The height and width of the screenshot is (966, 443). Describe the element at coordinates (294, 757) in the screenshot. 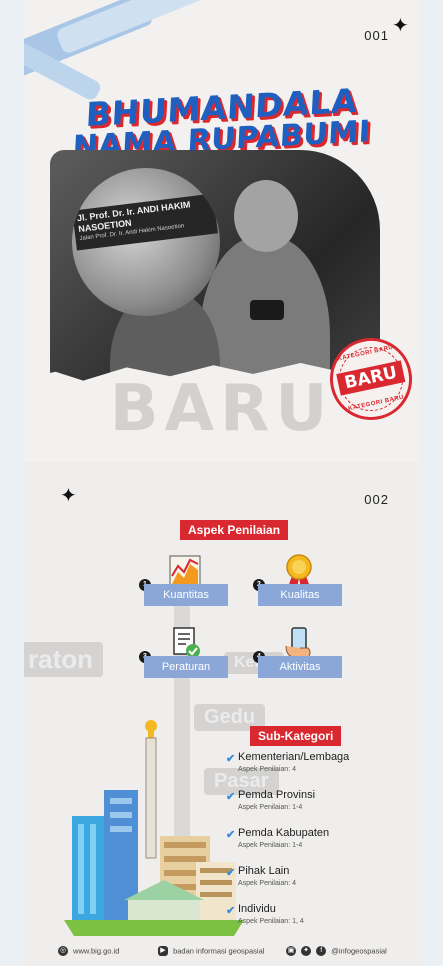

I see `sub-kategori-name: Kementerian/Lembaga` at that location.